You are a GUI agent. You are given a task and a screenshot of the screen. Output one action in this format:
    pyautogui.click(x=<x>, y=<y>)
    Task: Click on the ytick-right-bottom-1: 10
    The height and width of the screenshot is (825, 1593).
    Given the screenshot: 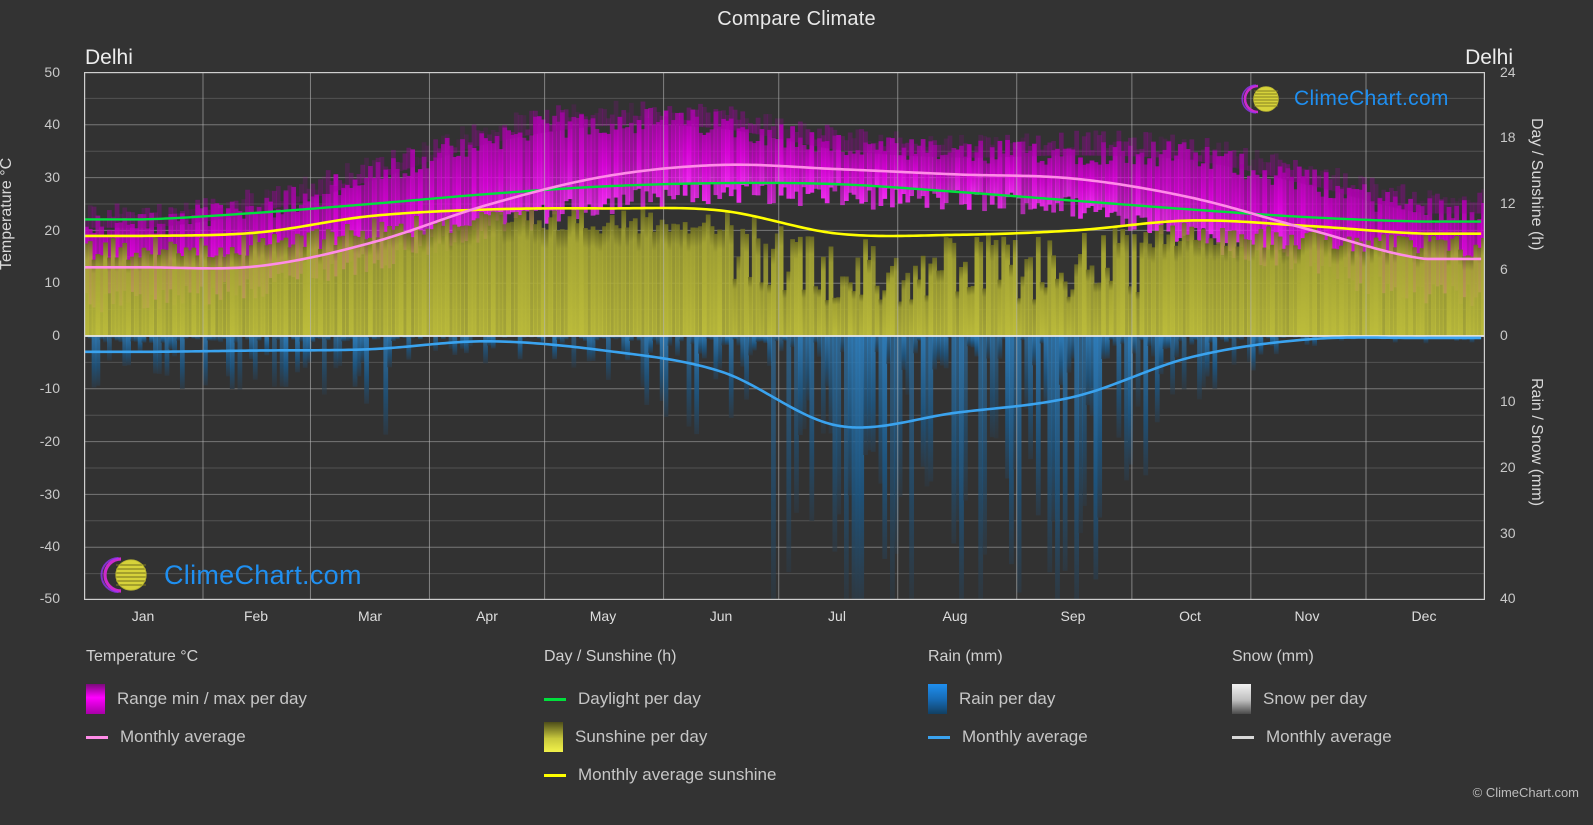 What is the action you would take?
    pyautogui.click(x=1508, y=401)
    